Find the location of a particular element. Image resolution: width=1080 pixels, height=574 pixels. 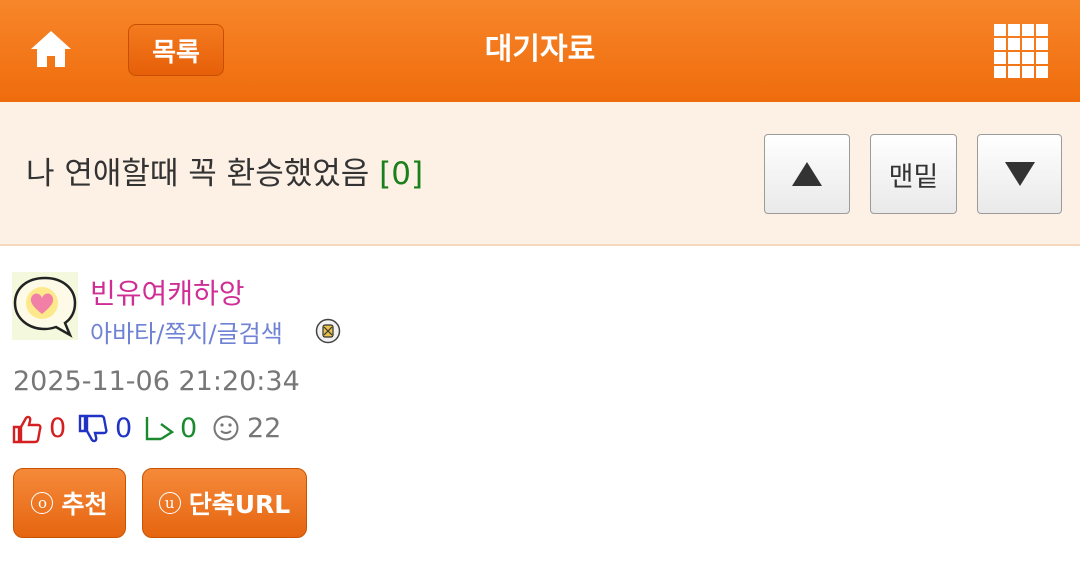

reply-count: [0] is located at coordinates (401, 174).